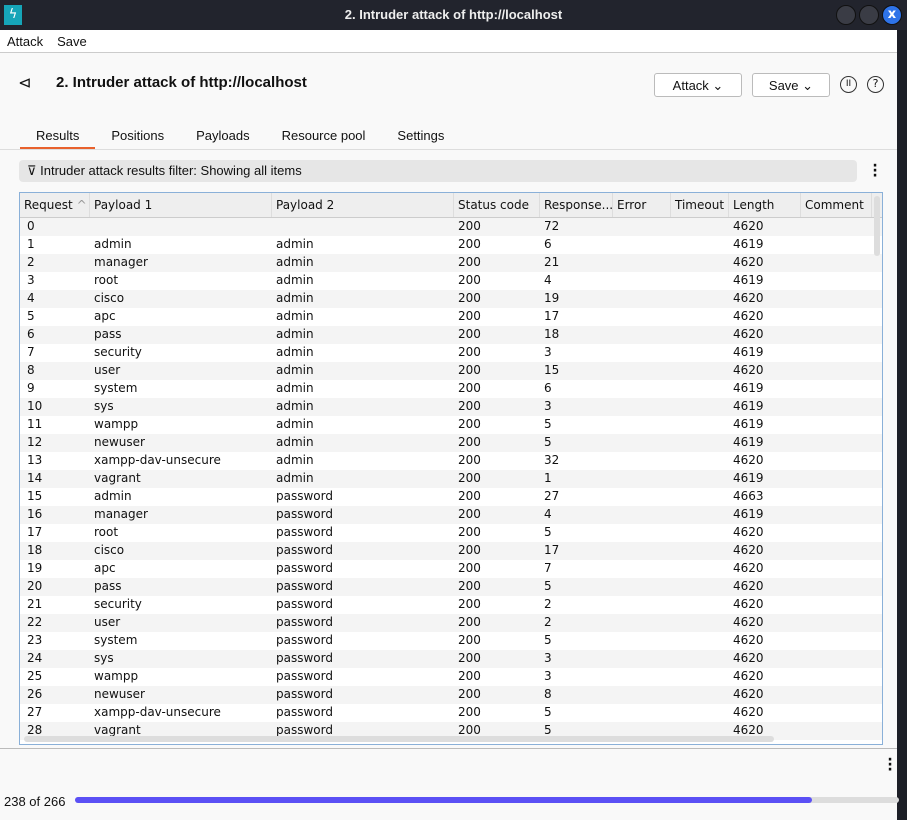  I want to click on tab-results: Results, so click(58, 138).